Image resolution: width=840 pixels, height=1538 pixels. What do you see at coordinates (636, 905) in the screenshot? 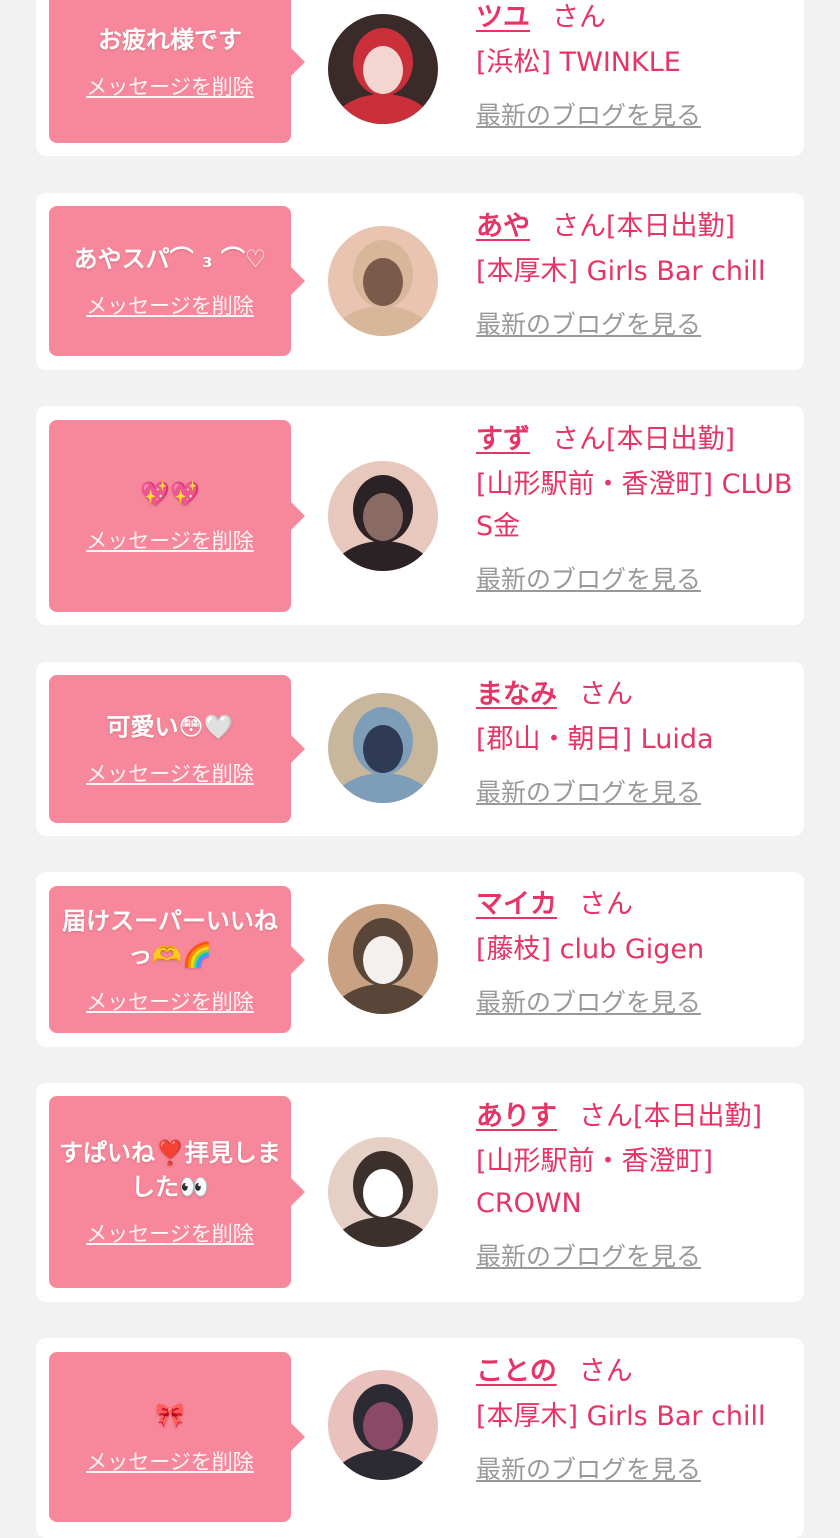
I see `name-line: マイカ さん` at bounding box center [636, 905].